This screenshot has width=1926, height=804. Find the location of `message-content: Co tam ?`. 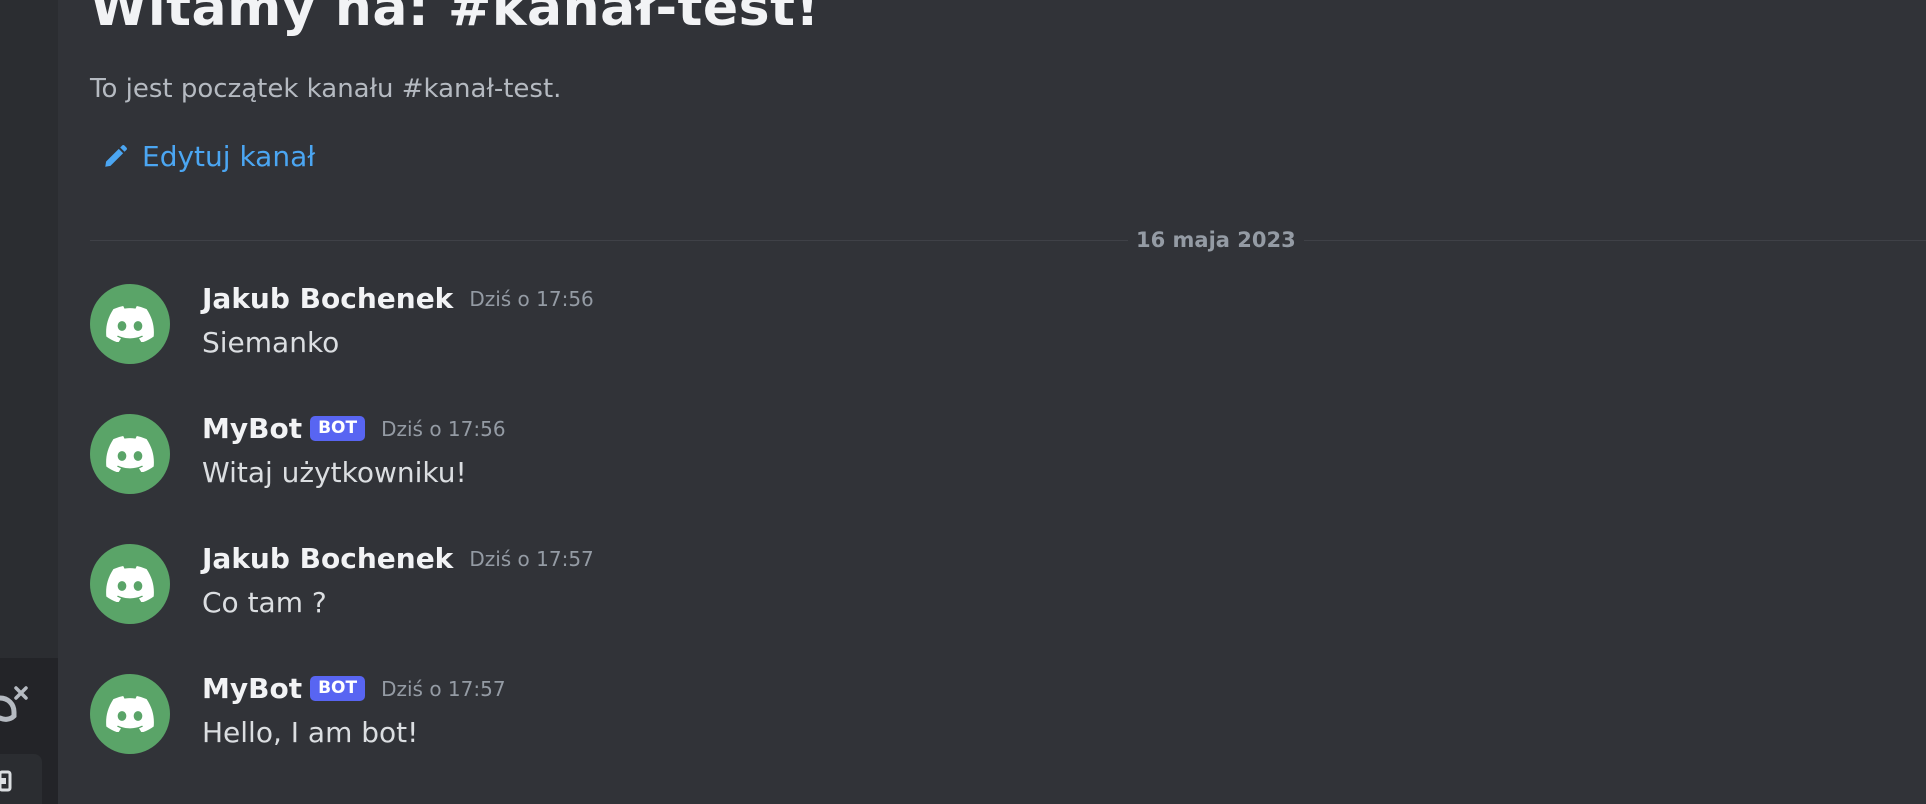

message-content: Co tam ? is located at coordinates (264, 602).